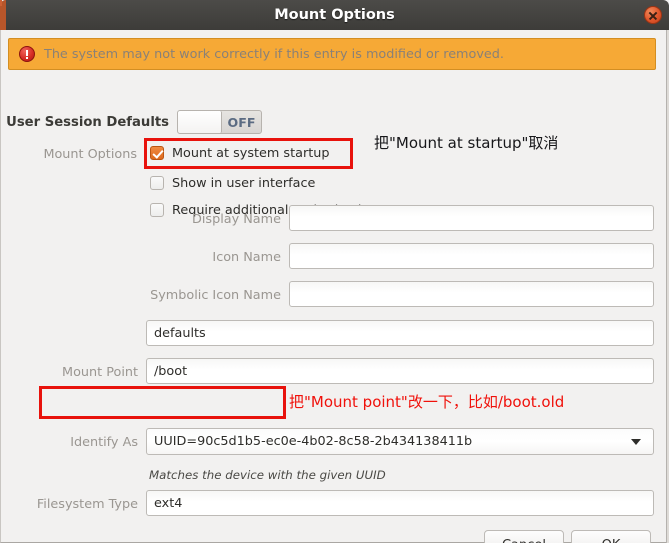  I want to click on display-name-label: Display Name, so click(236, 219).